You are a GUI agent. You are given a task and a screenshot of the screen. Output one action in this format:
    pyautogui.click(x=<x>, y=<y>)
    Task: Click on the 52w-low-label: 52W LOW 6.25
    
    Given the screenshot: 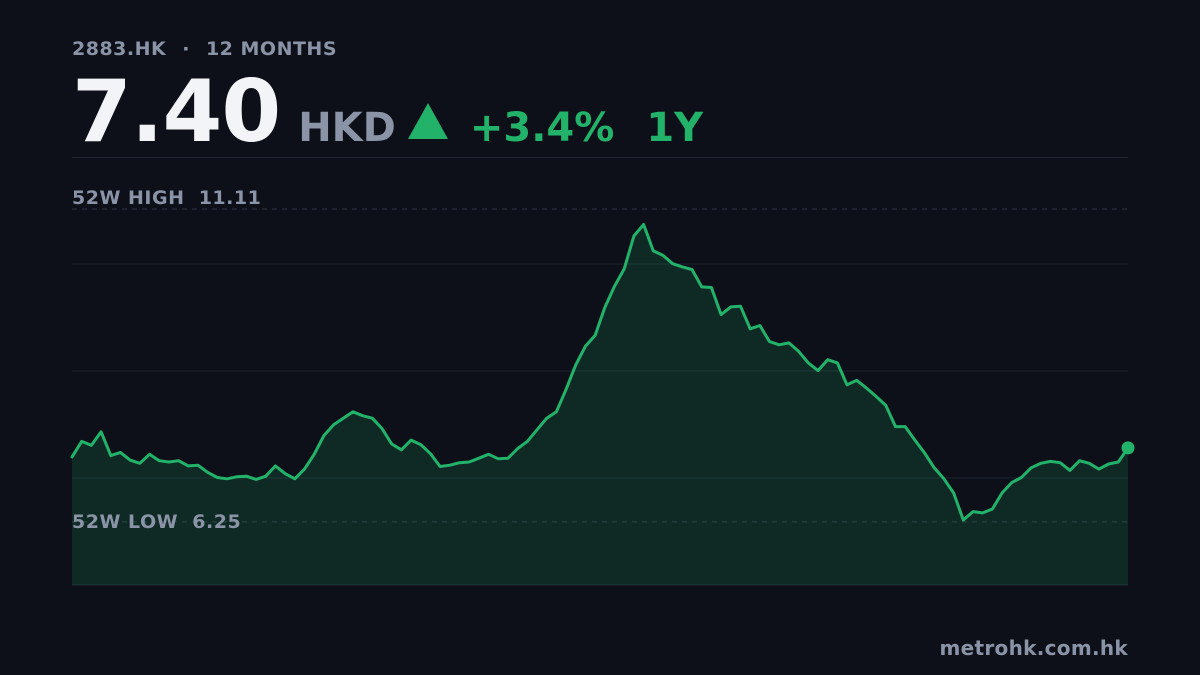 What is the action you would take?
    pyautogui.click(x=156, y=522)
    